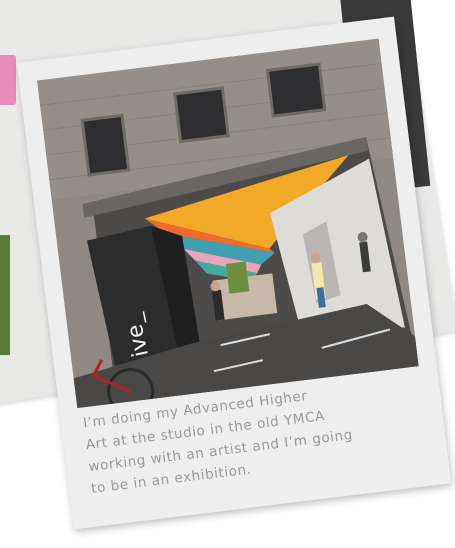 This screenshot has height=548, width=455. What do you see at coordinates (5, 295) in the screenshot?
I see `background-green-edge` at bounding box center [5, 295].